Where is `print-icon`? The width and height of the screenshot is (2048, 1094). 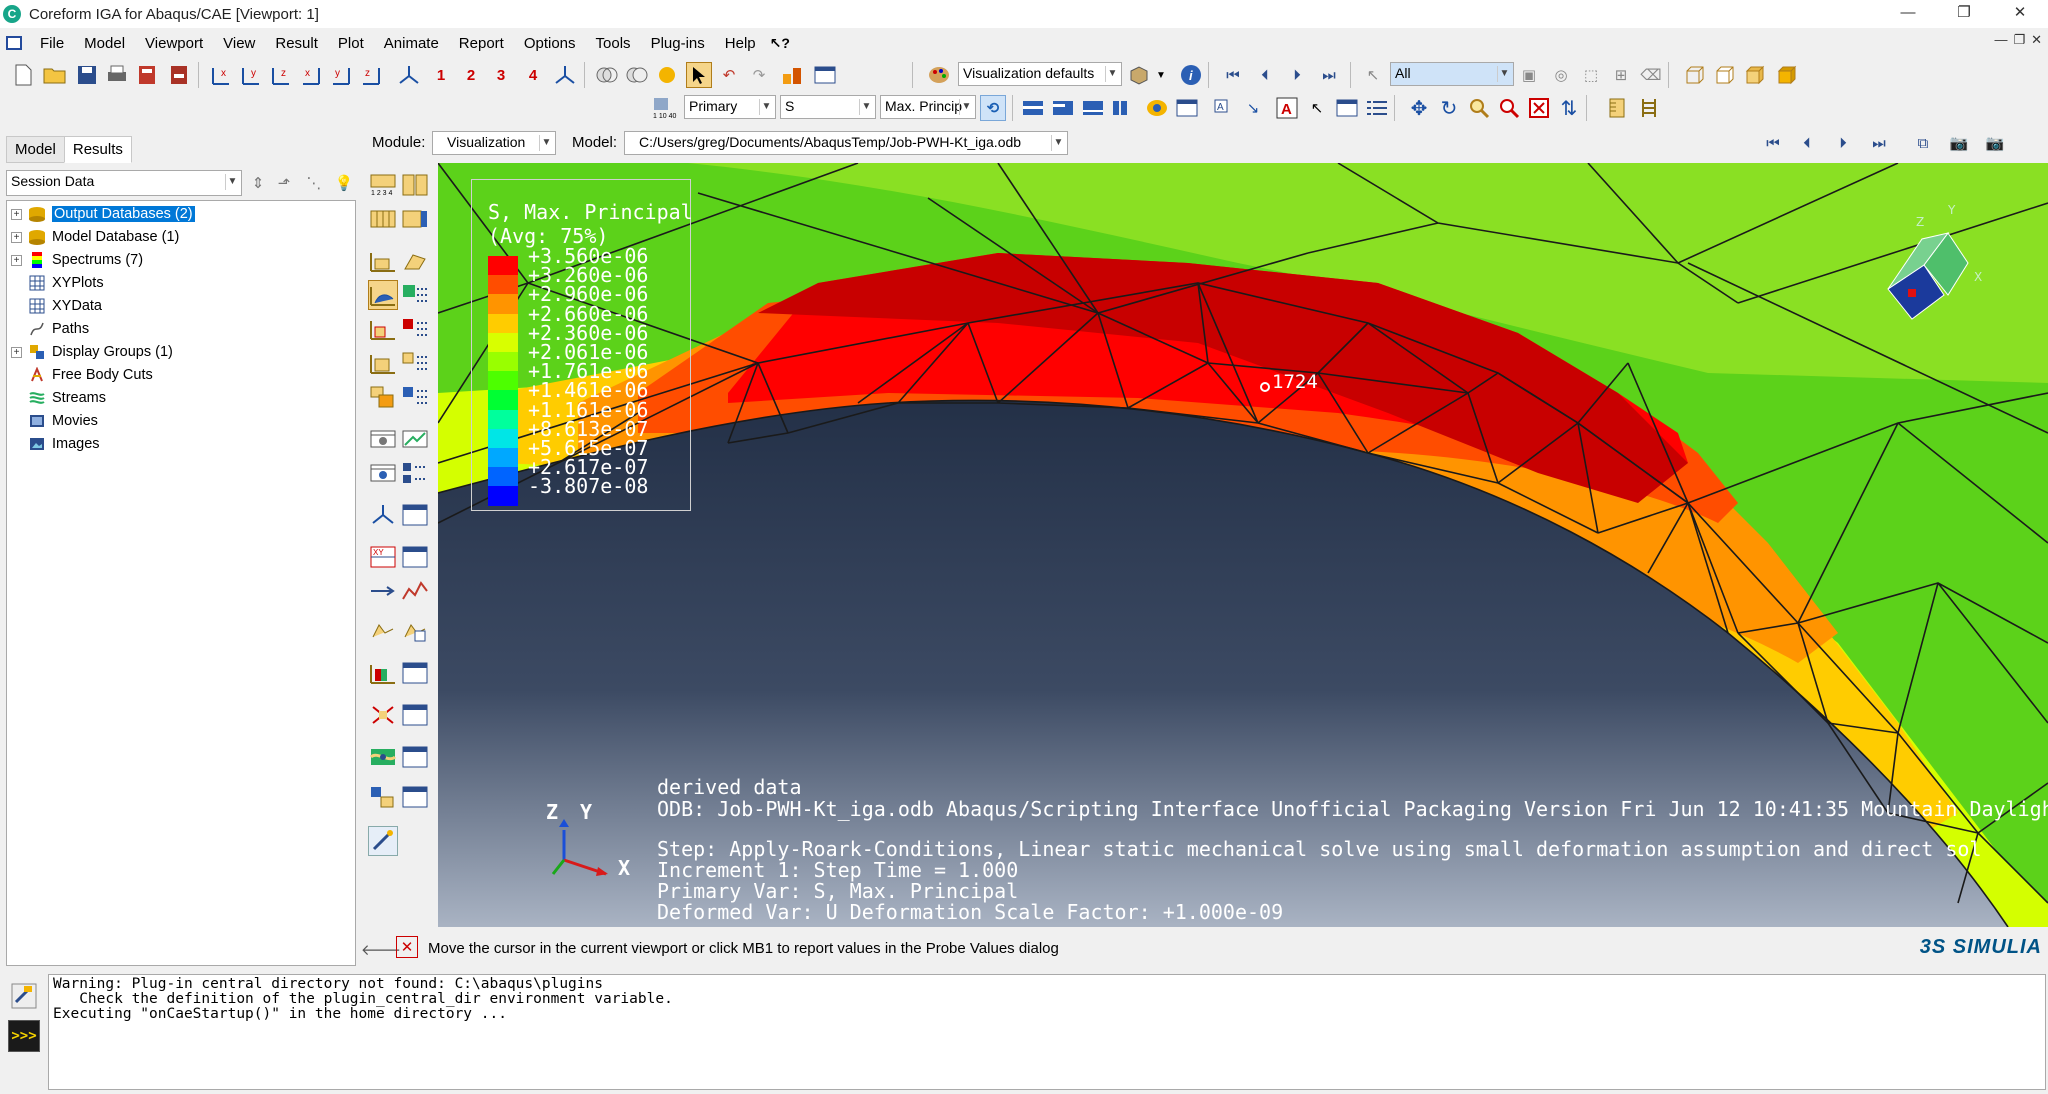
print-icon is located at coordinates (117, 75).